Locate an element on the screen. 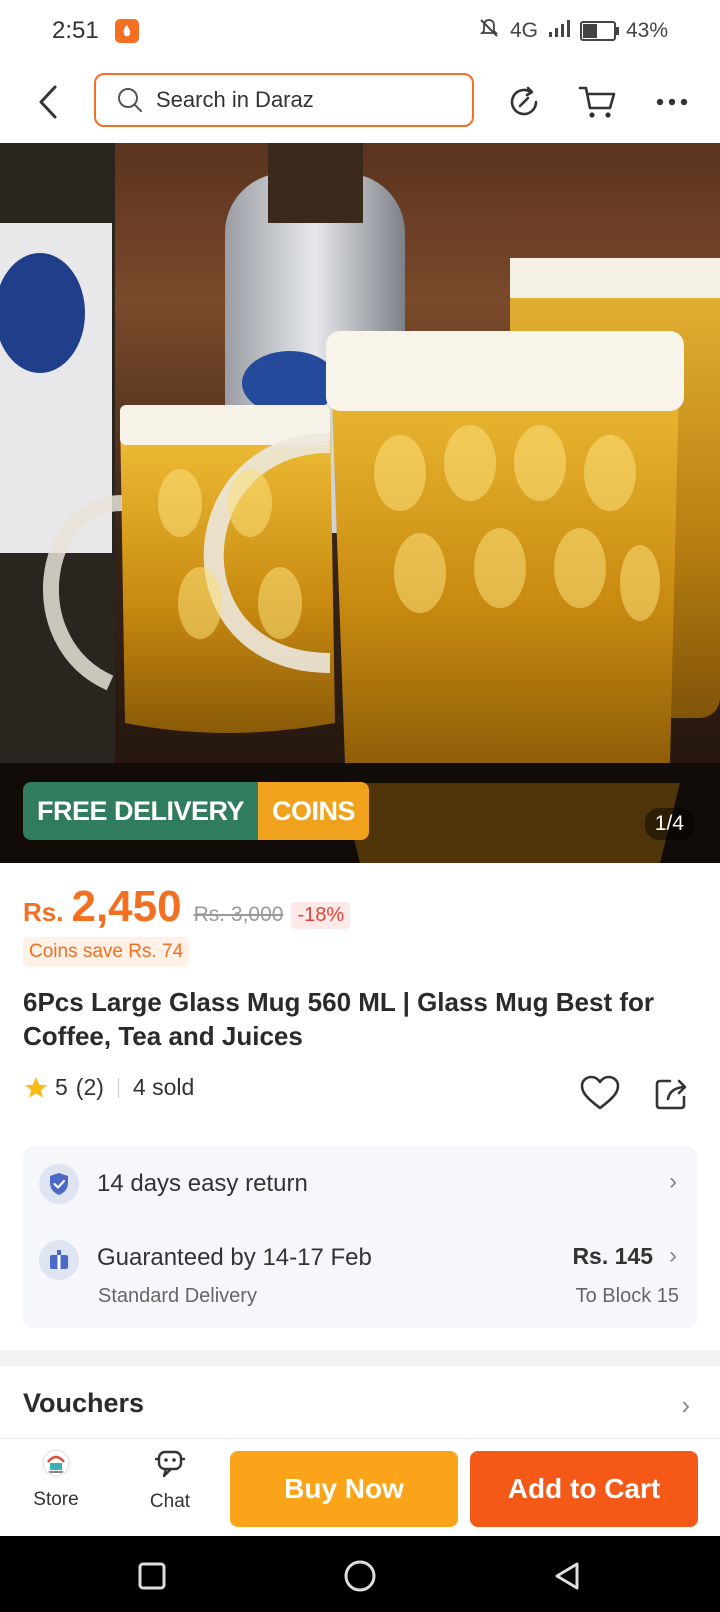 The image size is (720, 1612). home-icon is located at coordinates (360, 1576).